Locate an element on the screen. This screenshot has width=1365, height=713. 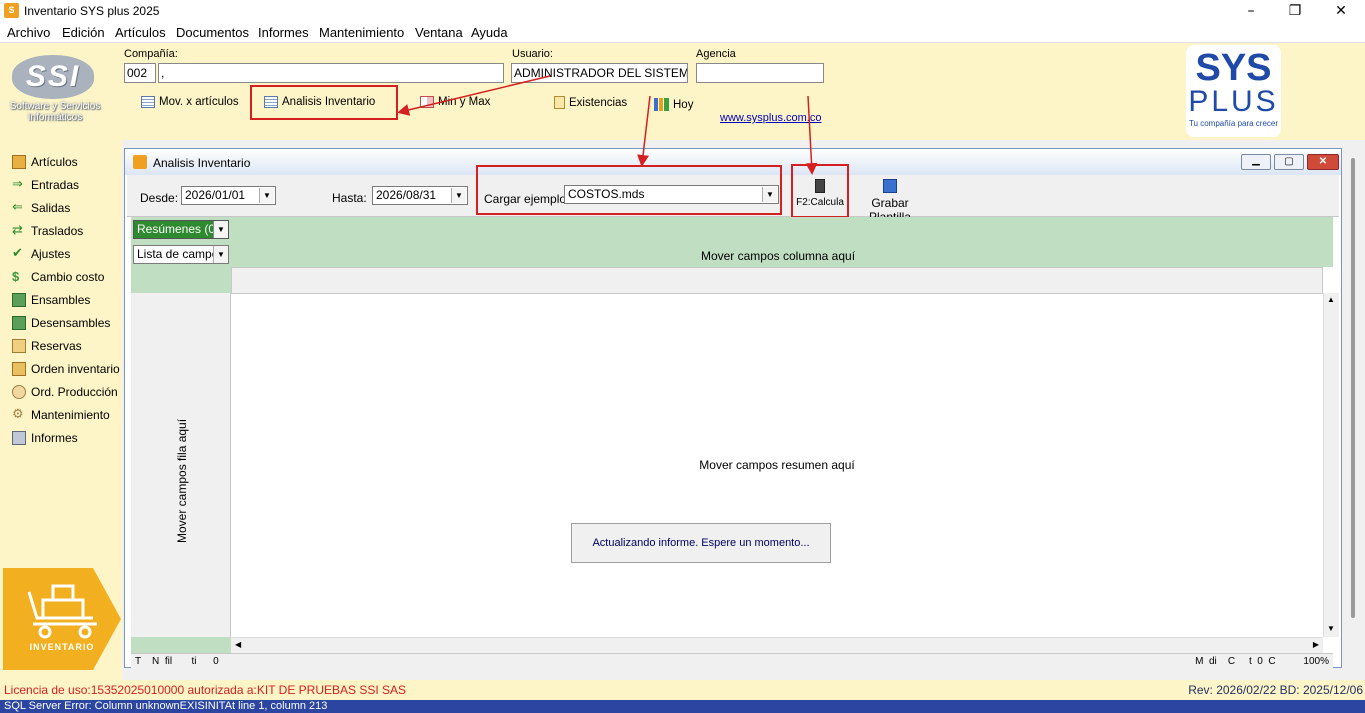
assemble-icon is located at coordinates (19, 300).